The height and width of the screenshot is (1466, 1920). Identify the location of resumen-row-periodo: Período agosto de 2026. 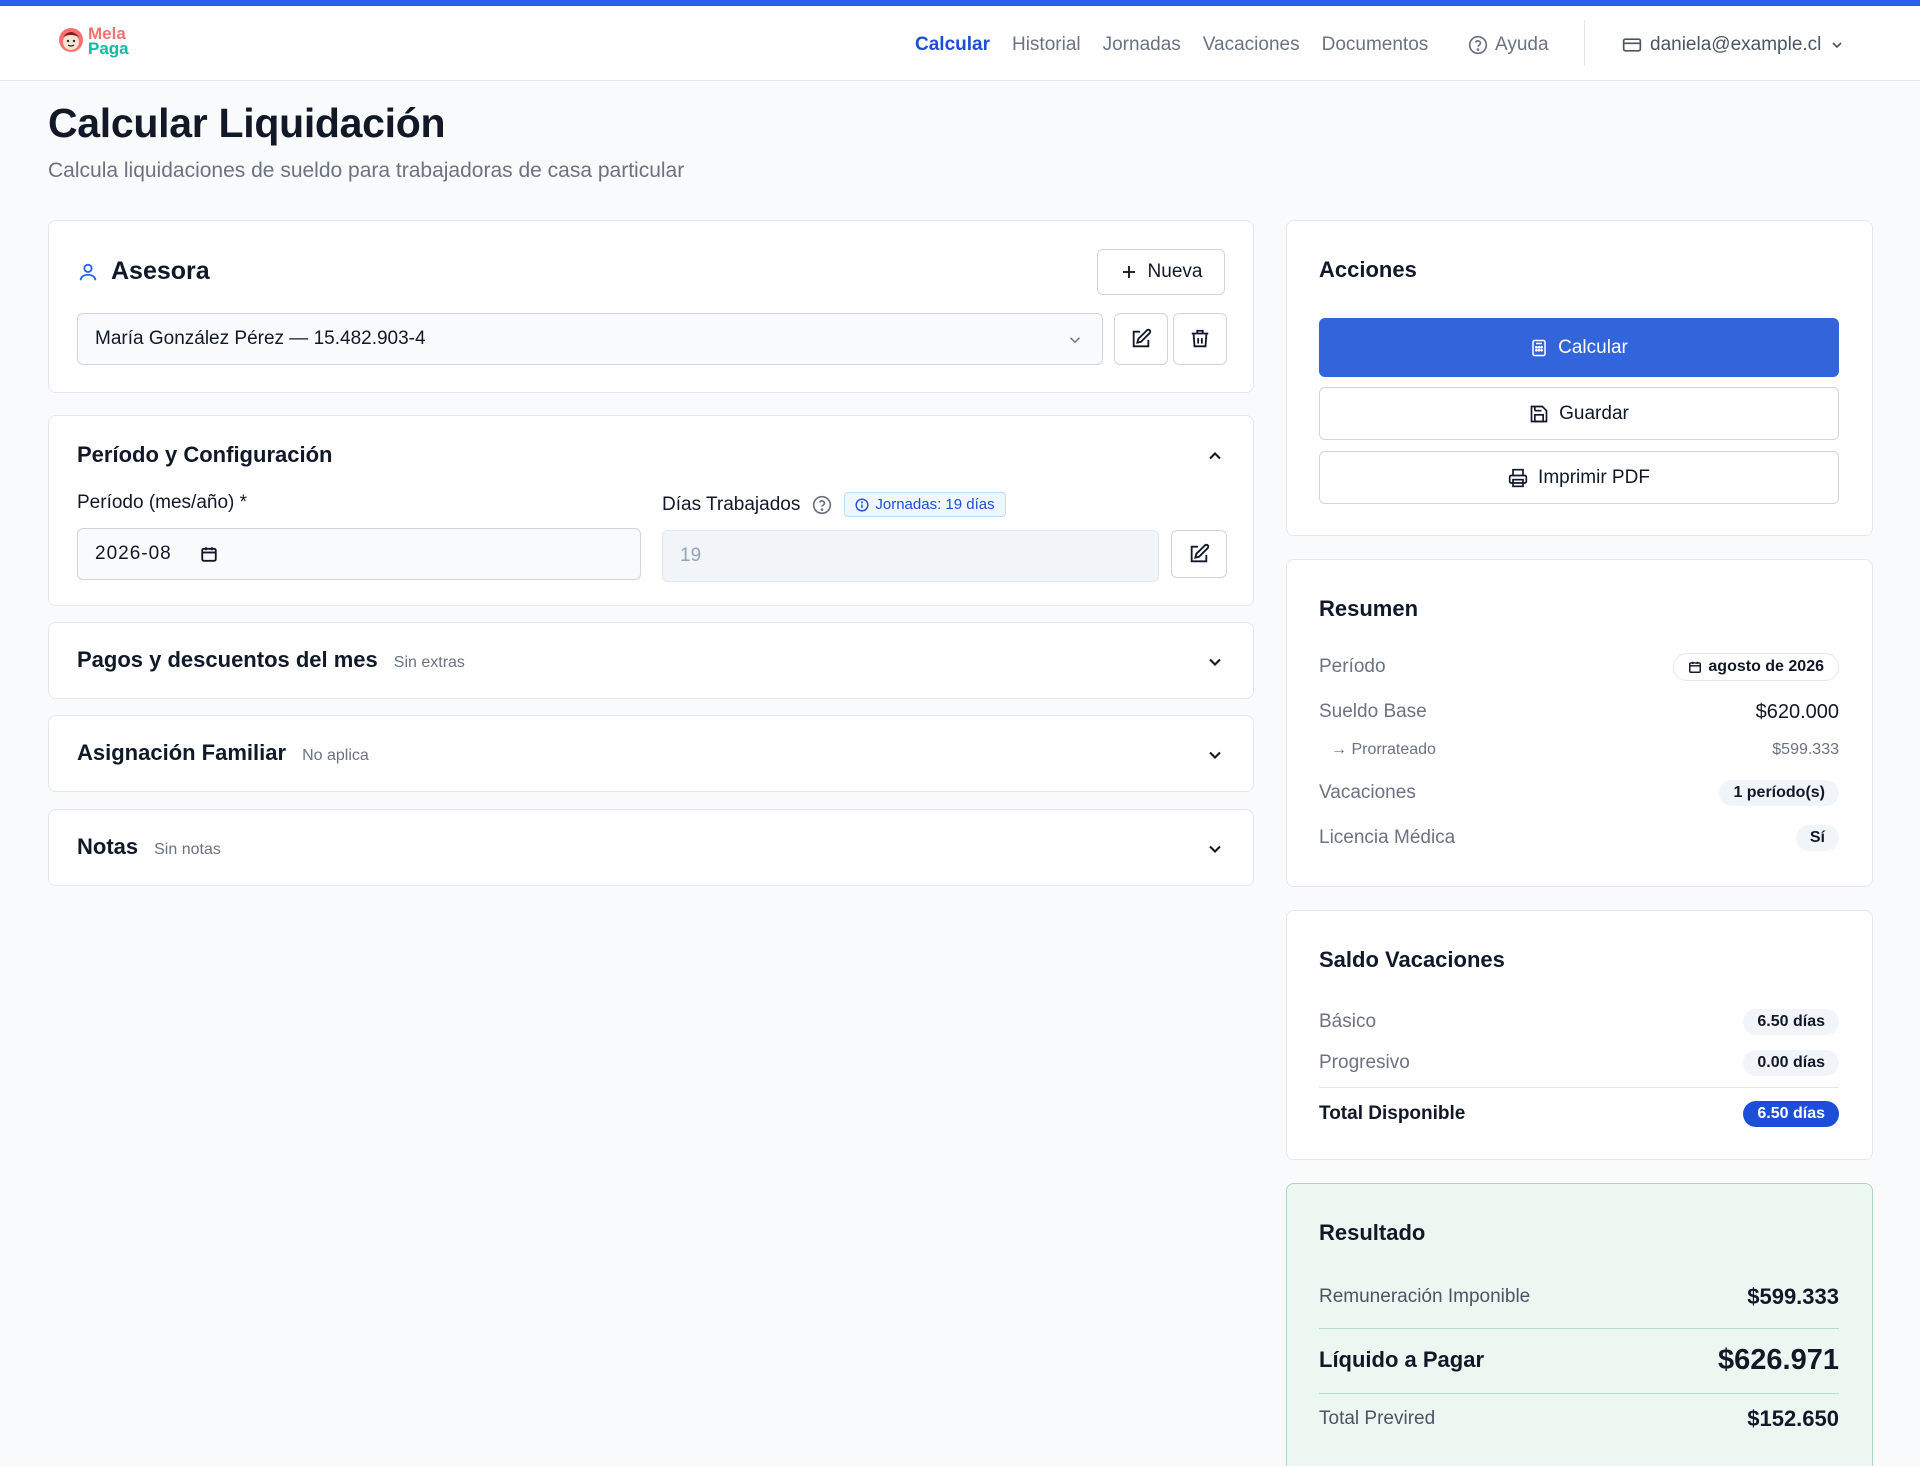
(1579, 667).